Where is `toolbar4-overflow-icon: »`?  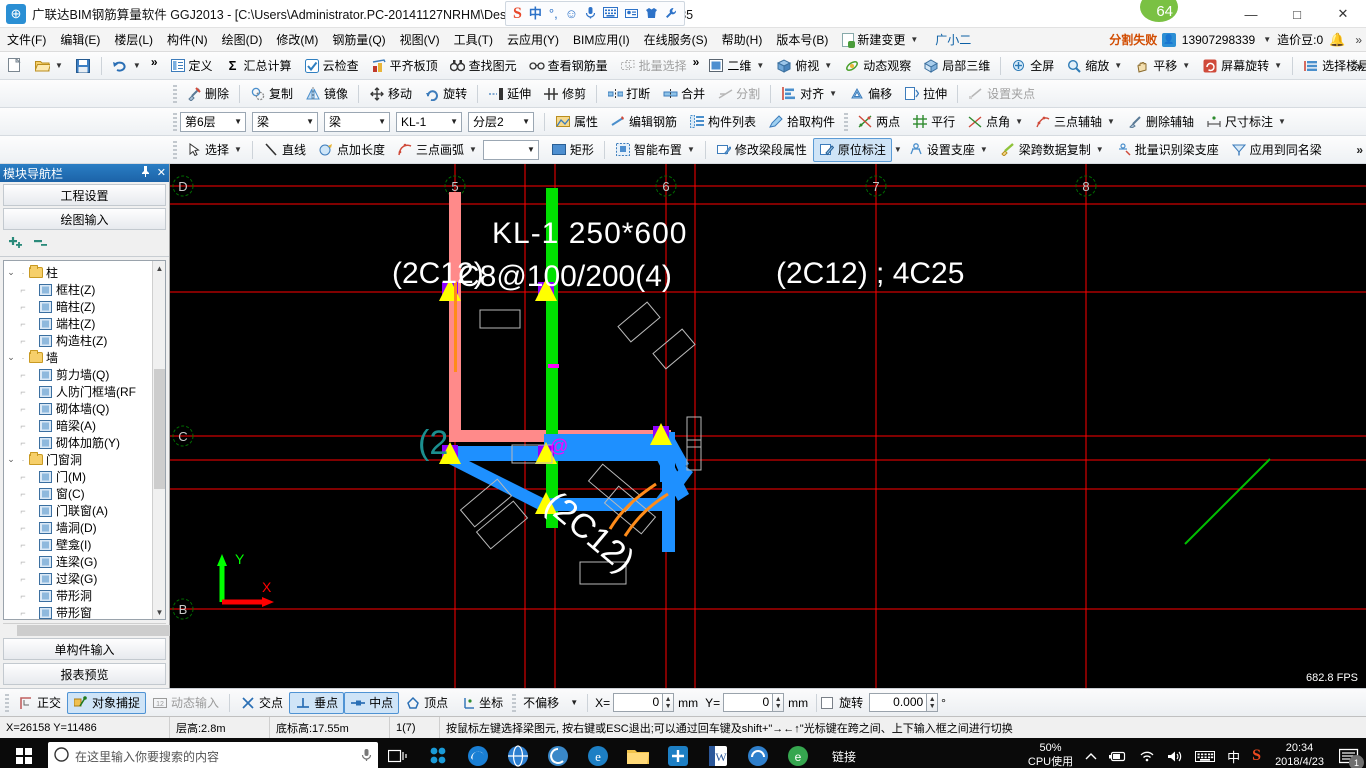 toolbar4-overflow-icon: » is located at coordinates (1359, 150).